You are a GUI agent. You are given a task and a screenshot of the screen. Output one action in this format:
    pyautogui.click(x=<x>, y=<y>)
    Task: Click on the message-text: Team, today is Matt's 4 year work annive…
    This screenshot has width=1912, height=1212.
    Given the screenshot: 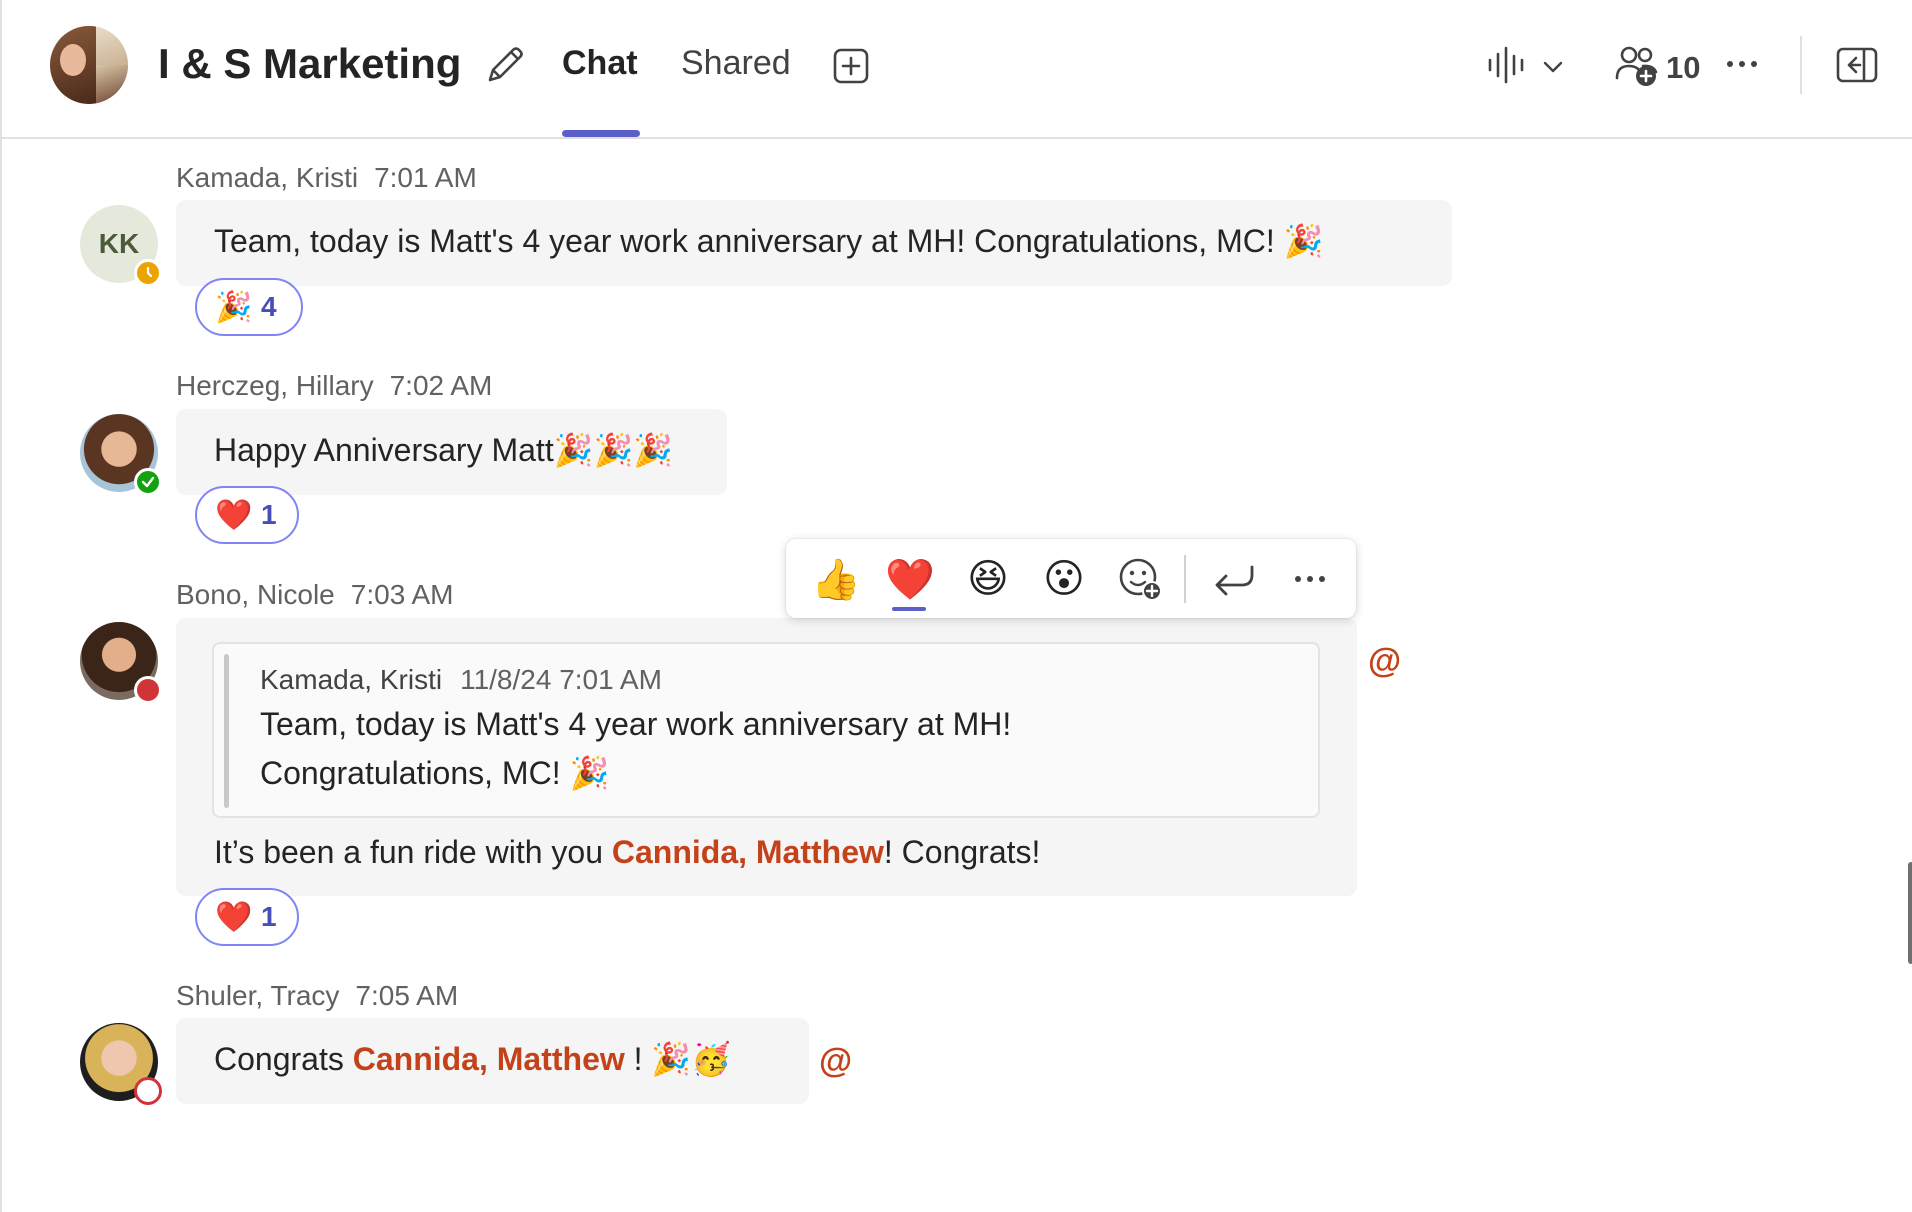 What is the action you would take?
    pyautogui.click(x=769, y=241)
    